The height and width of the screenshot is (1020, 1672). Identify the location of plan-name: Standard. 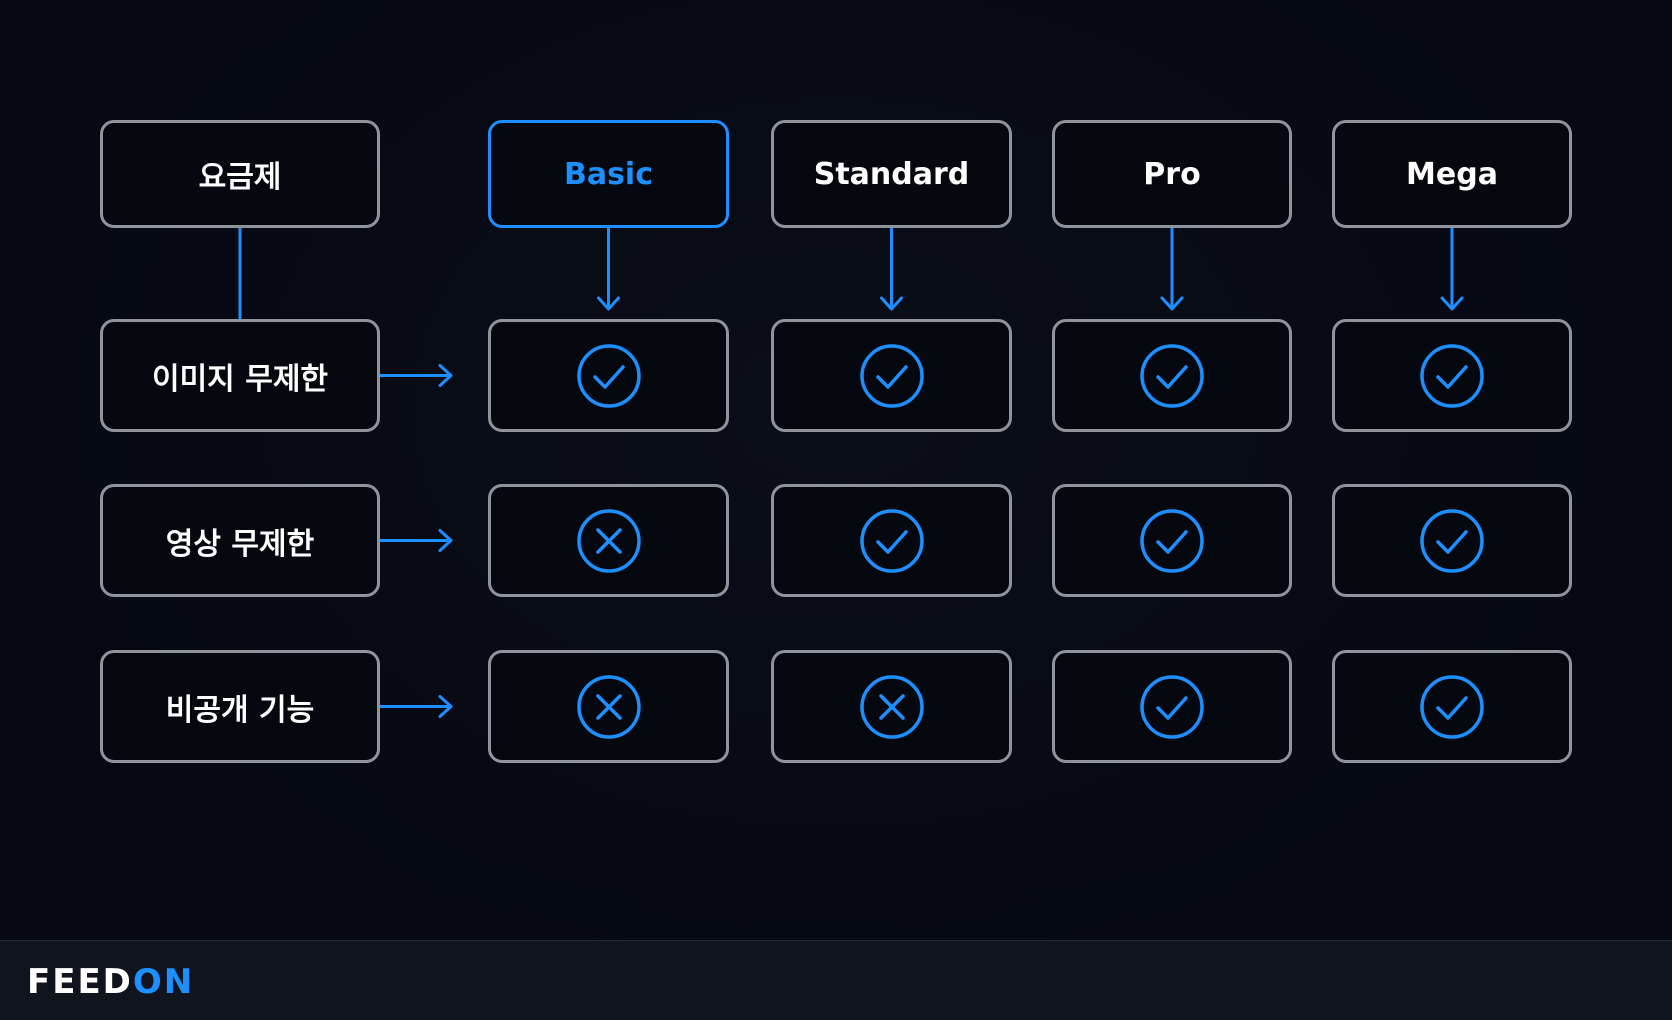
(891, 174).